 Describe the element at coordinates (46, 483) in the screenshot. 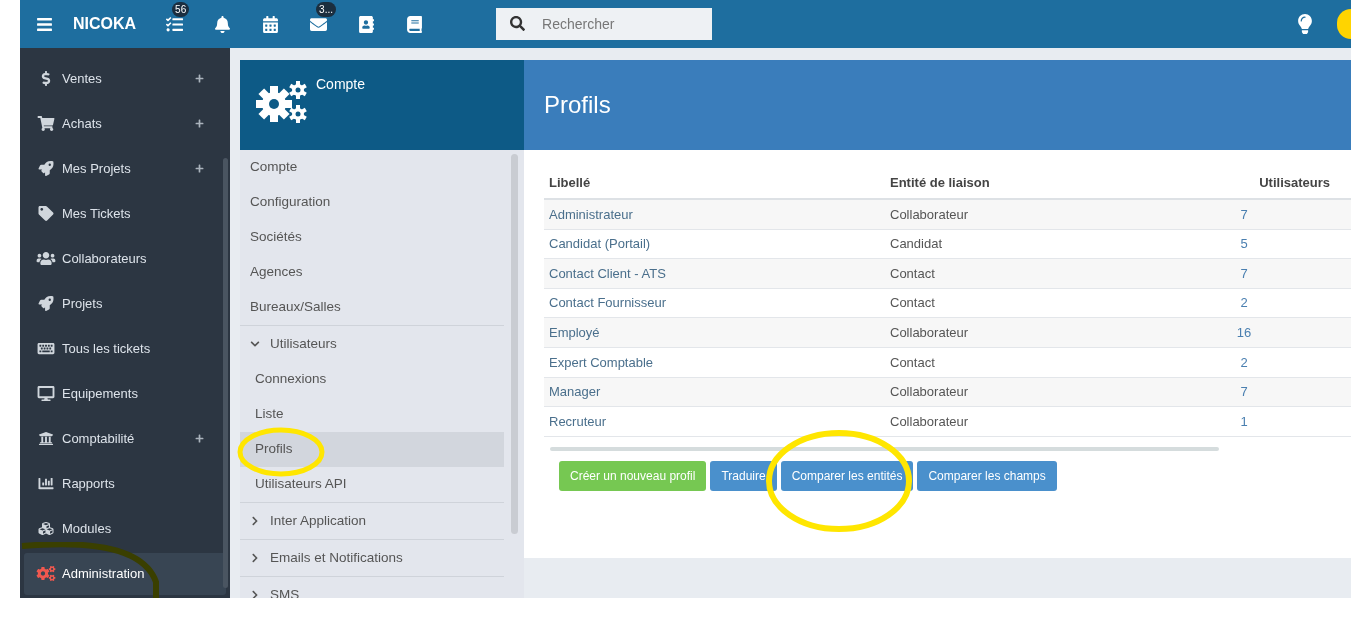

I see `bar-chart-icon` at that location.